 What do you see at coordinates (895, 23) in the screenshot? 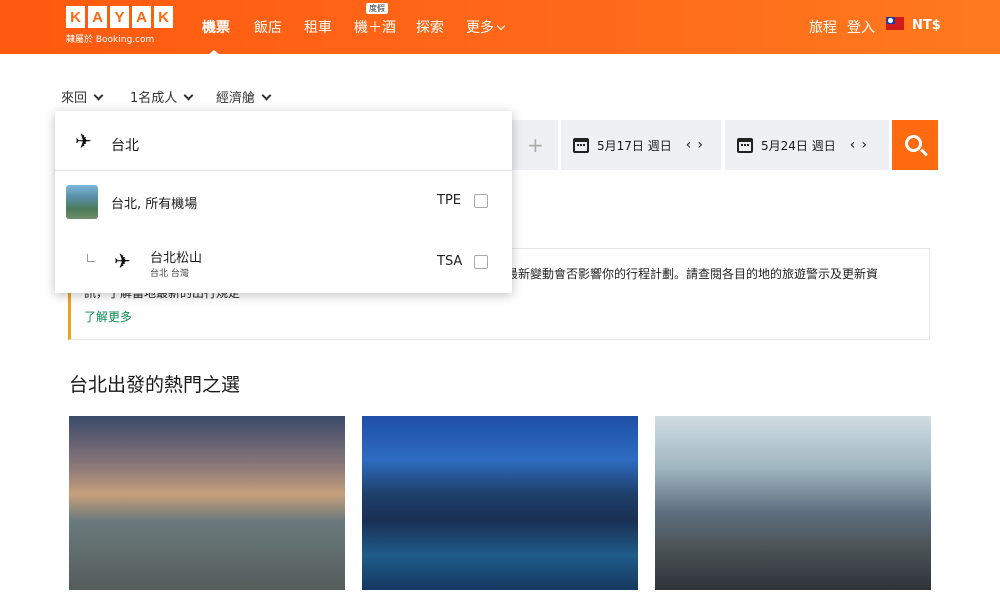
I see `taiwan-flag-icon` at bounding box center [895, 23].